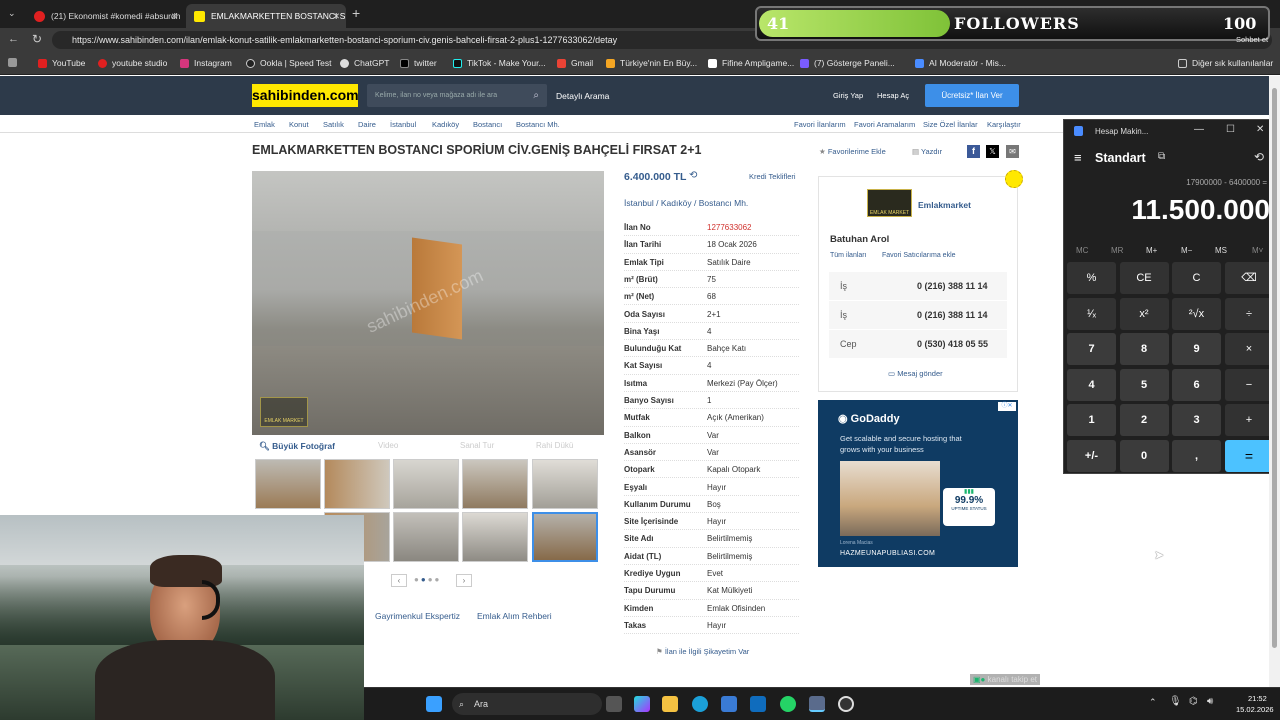  Describe the element at coordinates (1260, 129) in the screenshot. I see `close-window-button: ✕` at that location.